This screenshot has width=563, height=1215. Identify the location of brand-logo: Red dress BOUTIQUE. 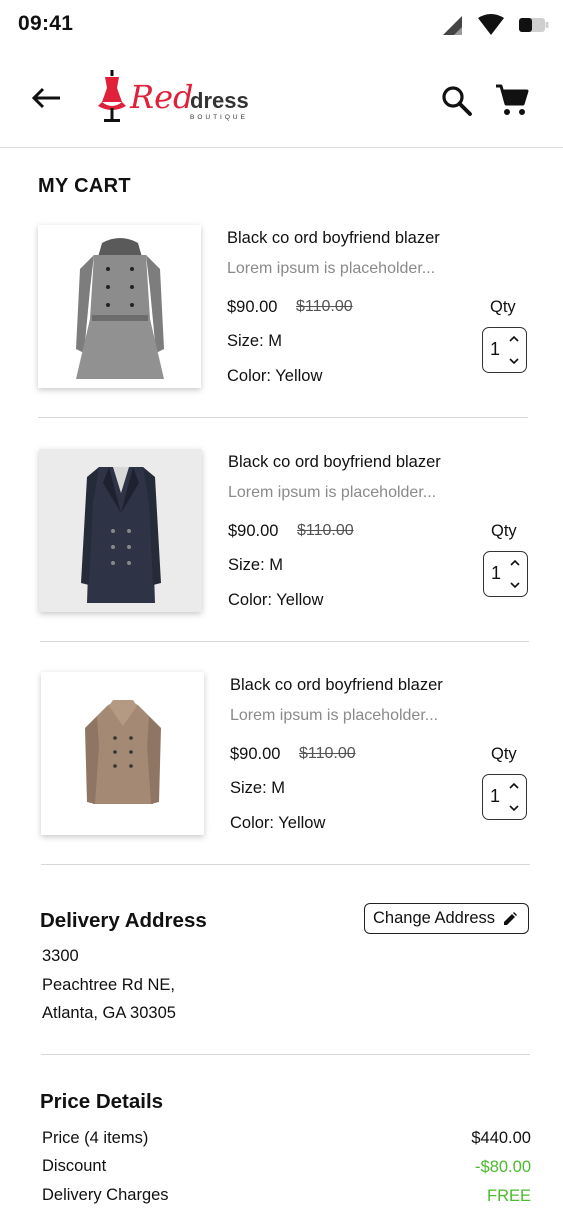
(174, 100).